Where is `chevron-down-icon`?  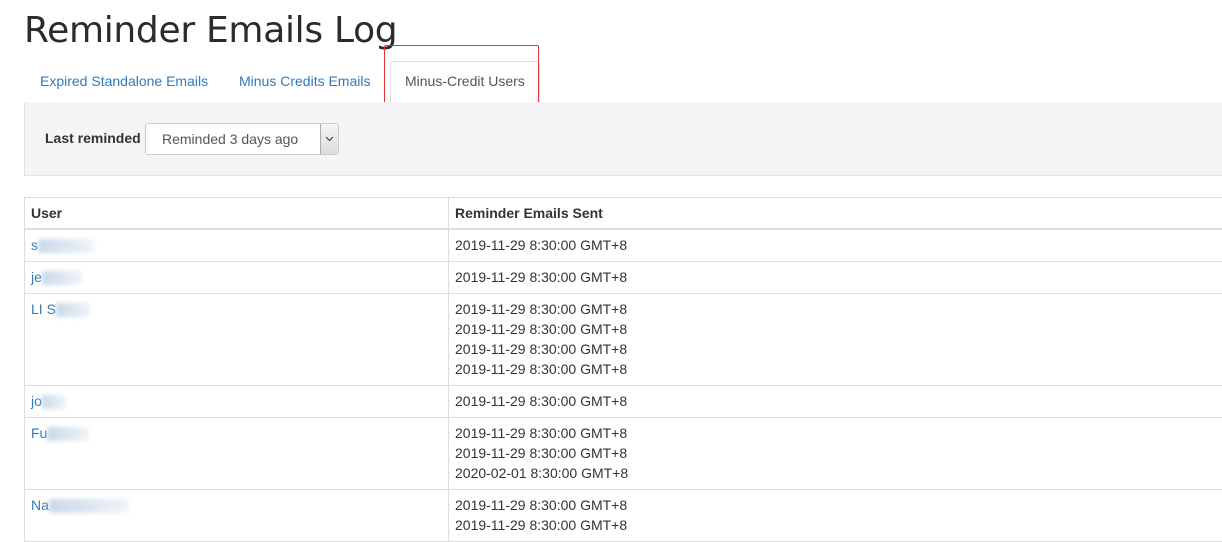 chevron-down-icon is located at coordinates (329, 139).